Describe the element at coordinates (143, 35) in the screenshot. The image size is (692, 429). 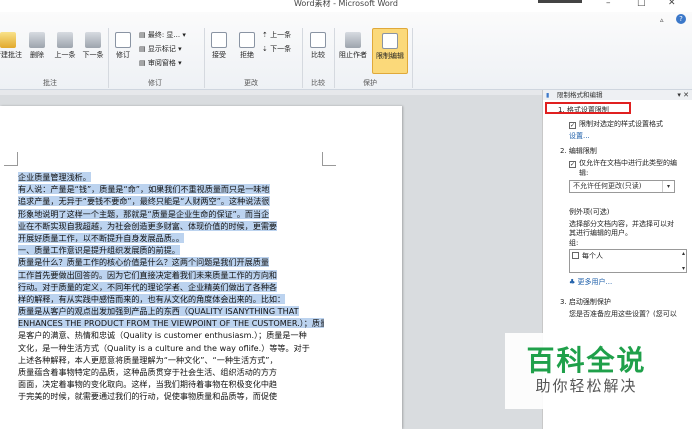
I see `display-icon: ▤` at that location.